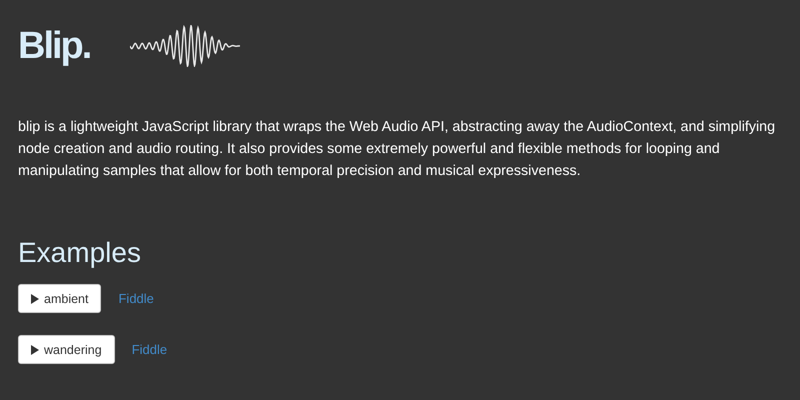 Image resolution: width=800 pixels, height=400 pixels. What do you see at coordinates (186, 46) in the screenshot?
I see `waveform-icon` at bounding box center [186, 46].